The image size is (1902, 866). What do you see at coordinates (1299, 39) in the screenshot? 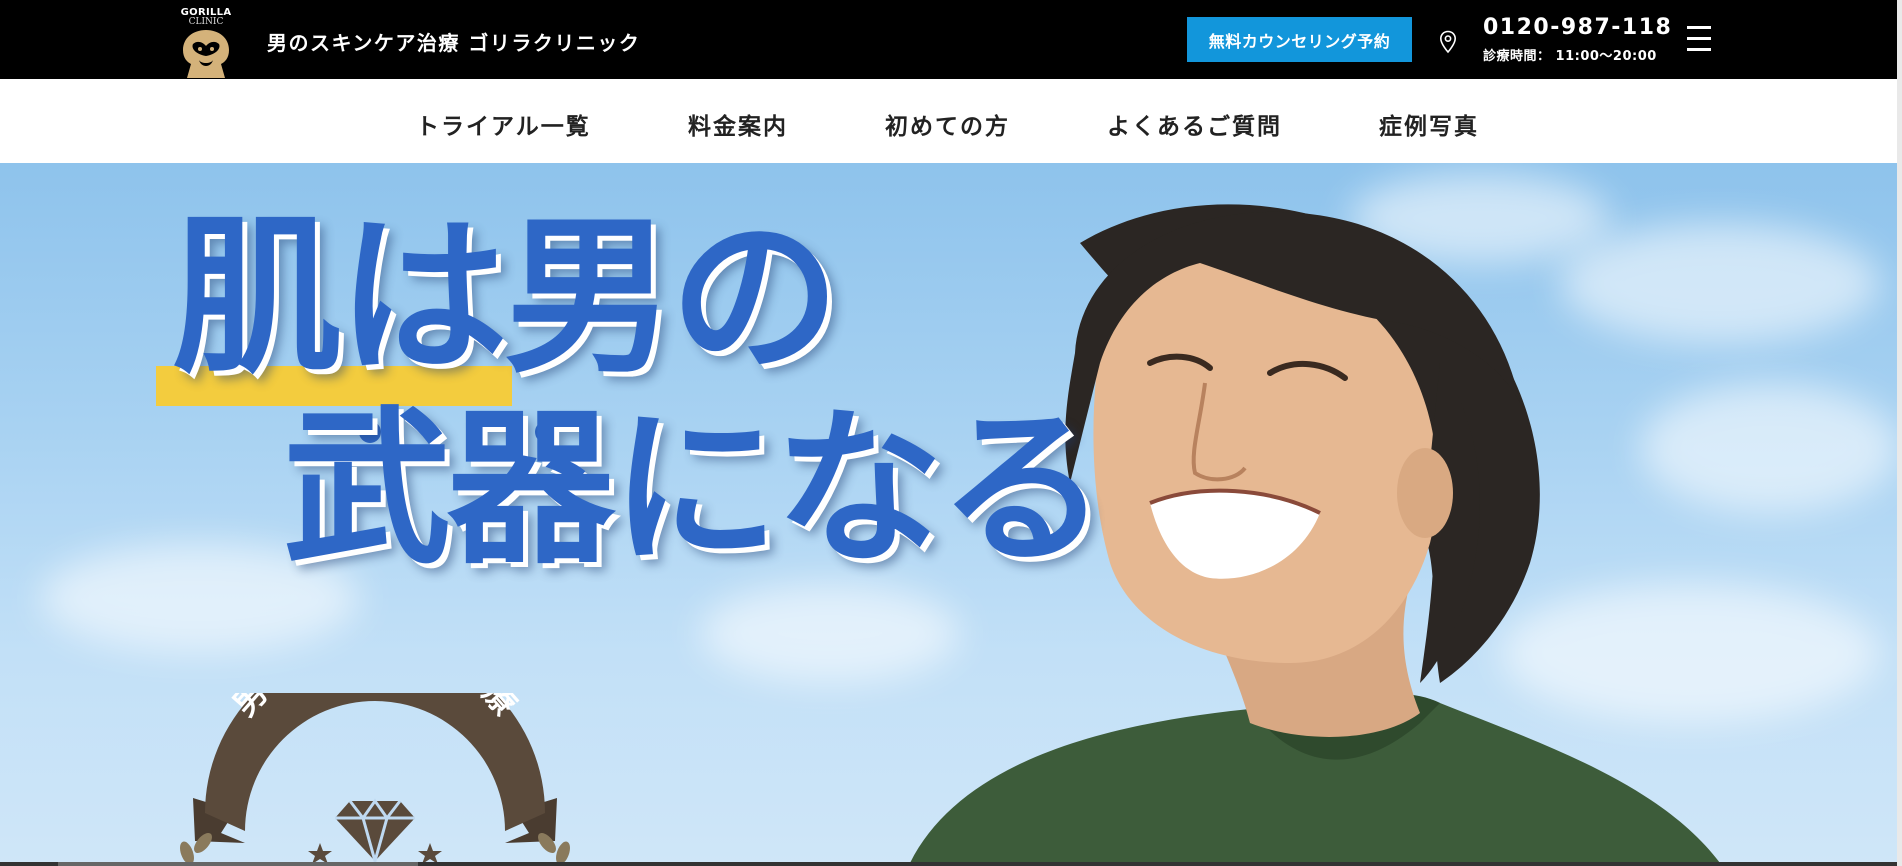
I see `free-counseling-reserve-button: 無料カウンセリング予約` at bounding box center [1299, 39].